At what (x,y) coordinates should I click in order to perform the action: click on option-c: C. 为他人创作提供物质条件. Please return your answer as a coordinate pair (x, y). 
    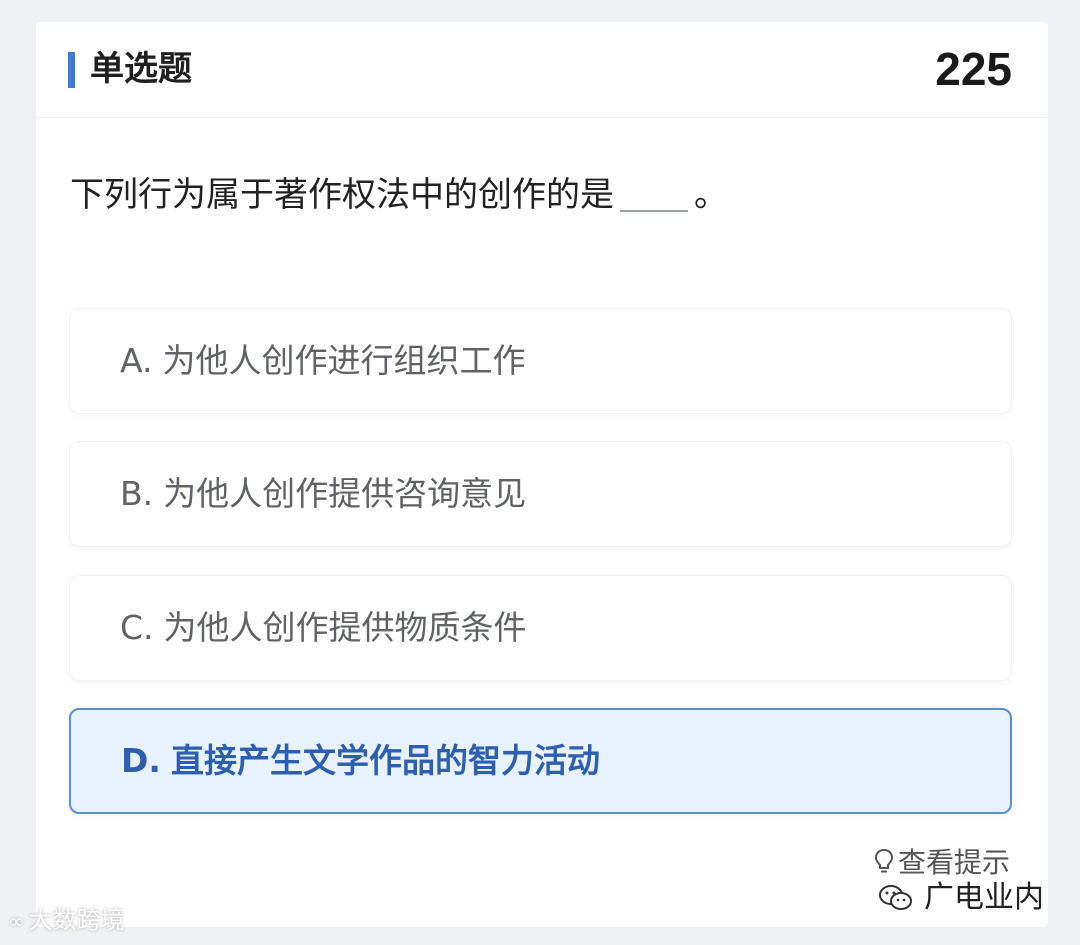
    Looking at the image, I should click on (540, 628).